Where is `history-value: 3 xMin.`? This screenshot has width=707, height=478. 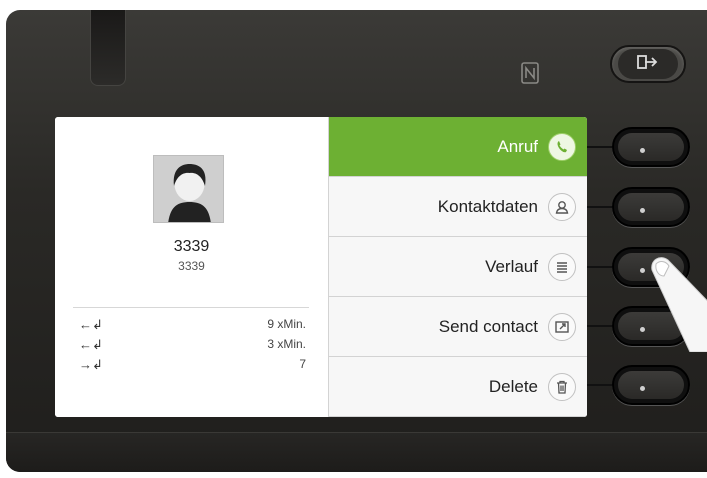 history-value: 3 xMin. is located at coordinates (286, 344).